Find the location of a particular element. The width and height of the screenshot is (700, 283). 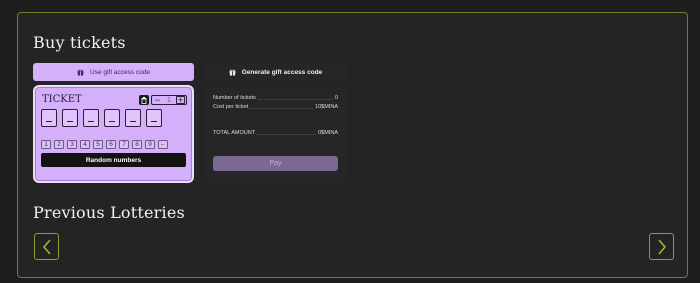

number-of-tickets-value: 0 is located at coordinates (336, 98).